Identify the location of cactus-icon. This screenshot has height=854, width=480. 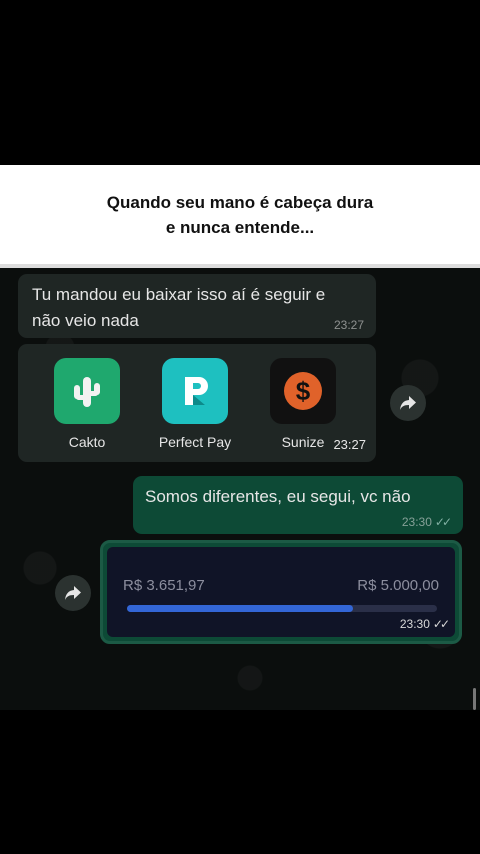
(87, 391).